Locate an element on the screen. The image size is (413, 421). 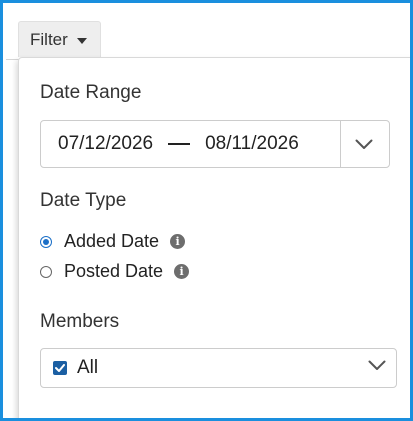
check-icon is located at coordinates (60, 368).